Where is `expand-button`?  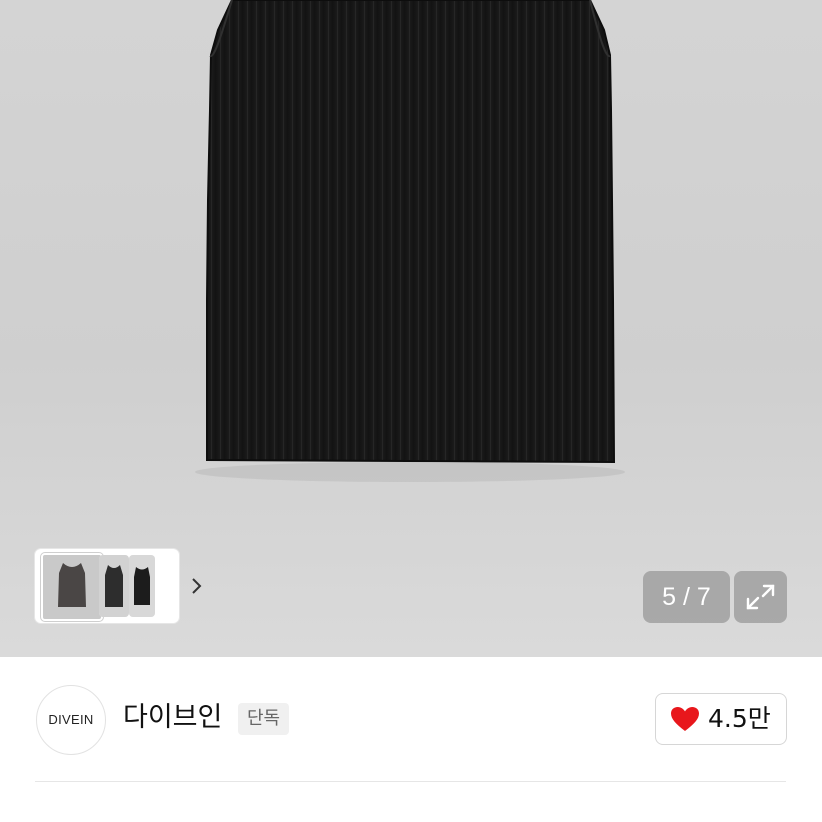 expand-button is located at coordinates (760, 597).